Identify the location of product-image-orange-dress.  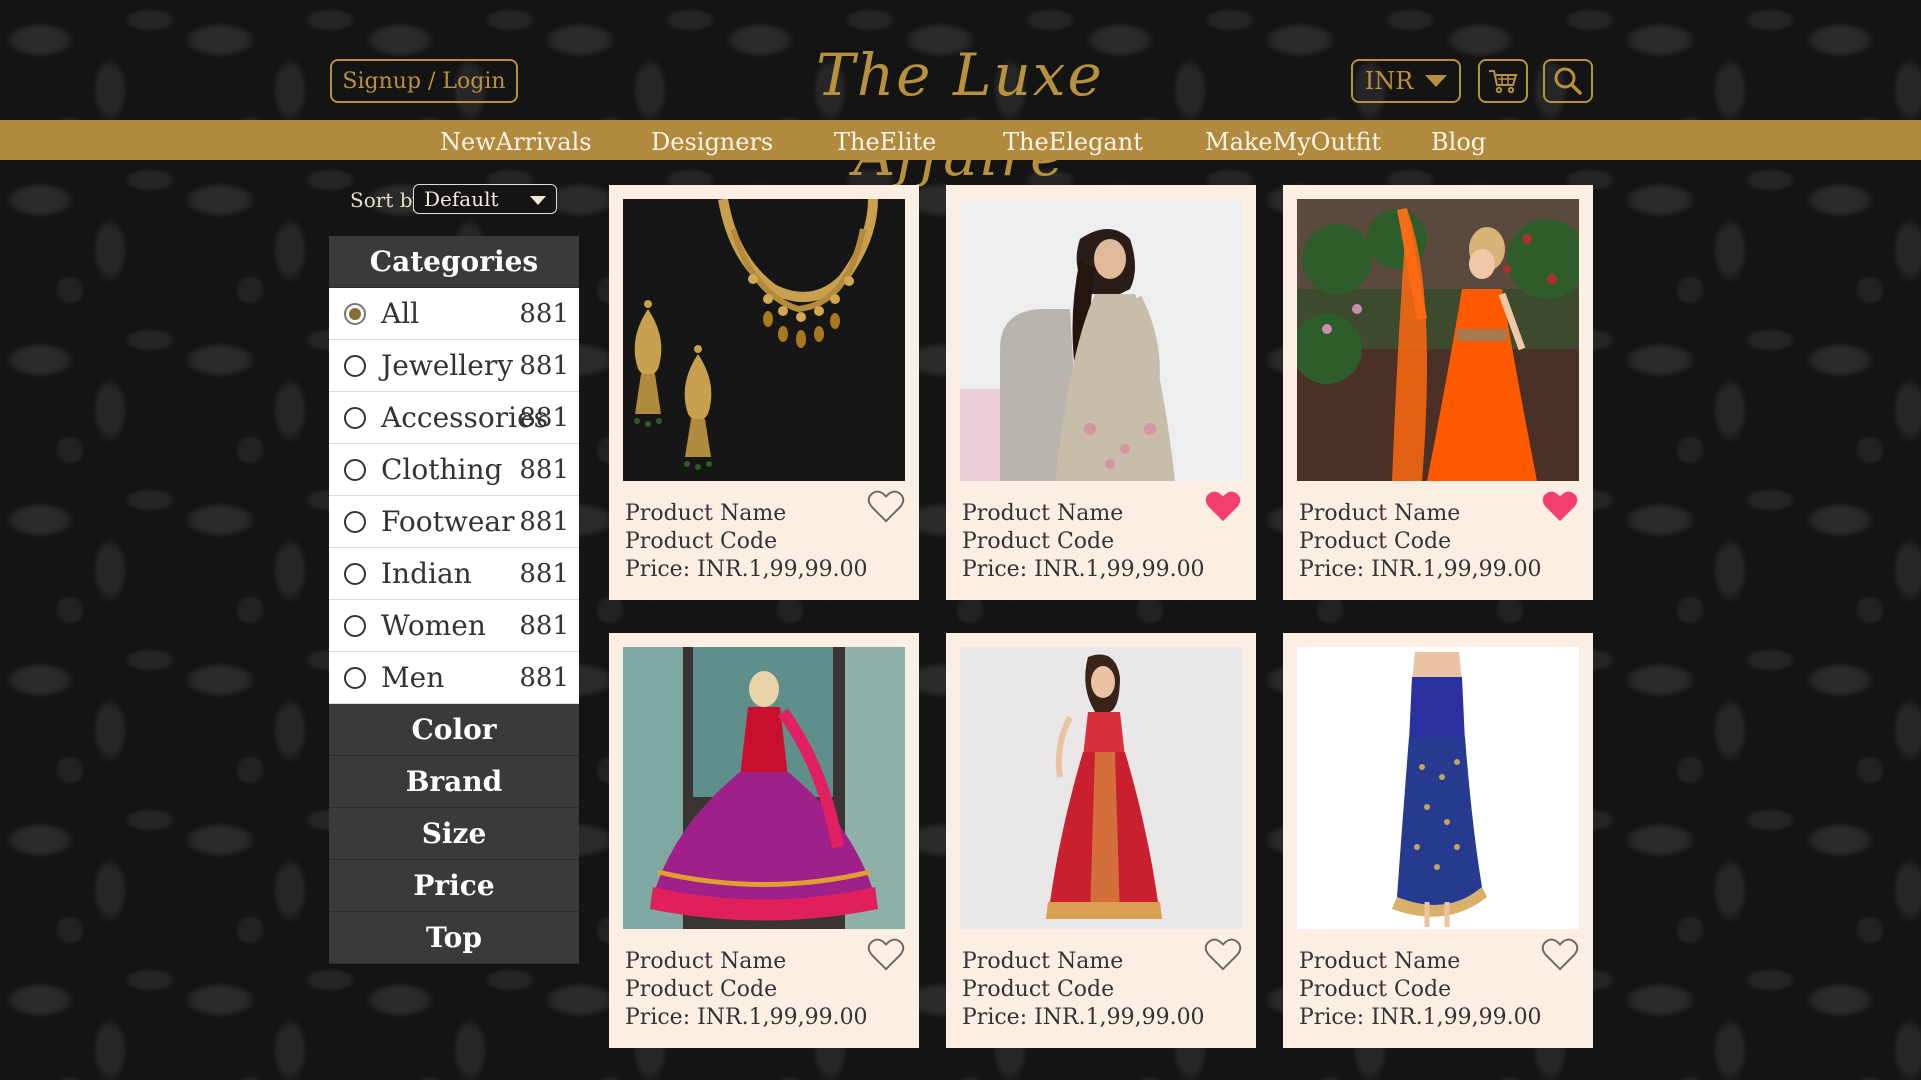
(1438, 340).